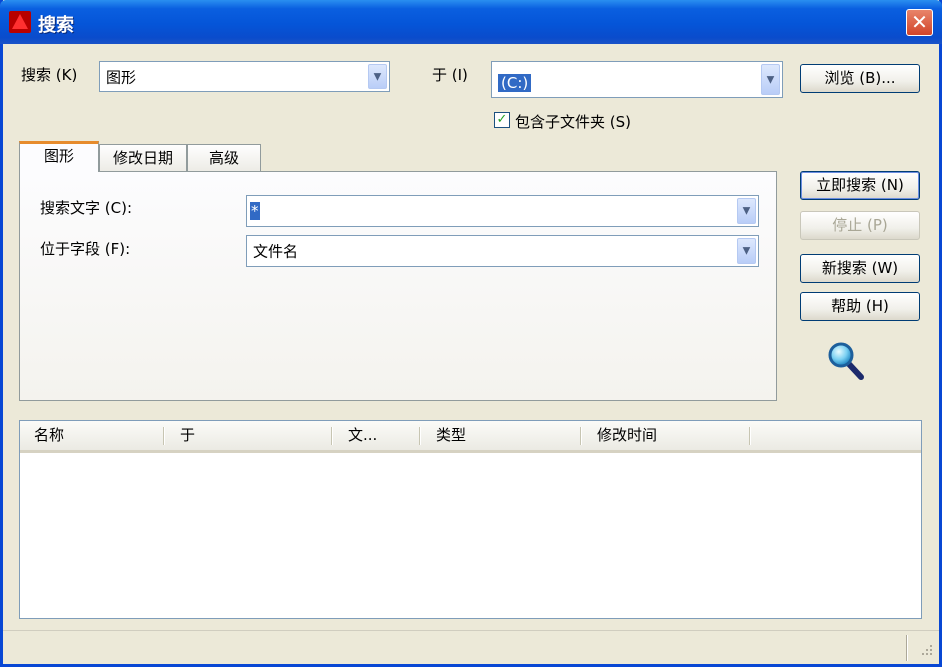 The image size is (942, 667). Describe the element at coordinates (860, 306) in the screenshot. I see `help-button: 帮助 (H)` at that location.